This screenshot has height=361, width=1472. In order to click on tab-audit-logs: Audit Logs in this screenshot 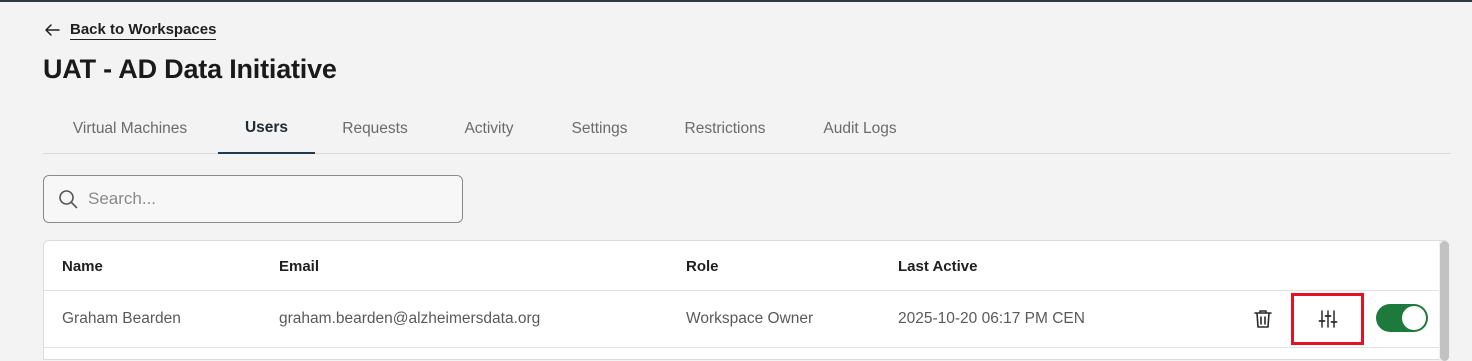, I will do `click(860, 129)`.